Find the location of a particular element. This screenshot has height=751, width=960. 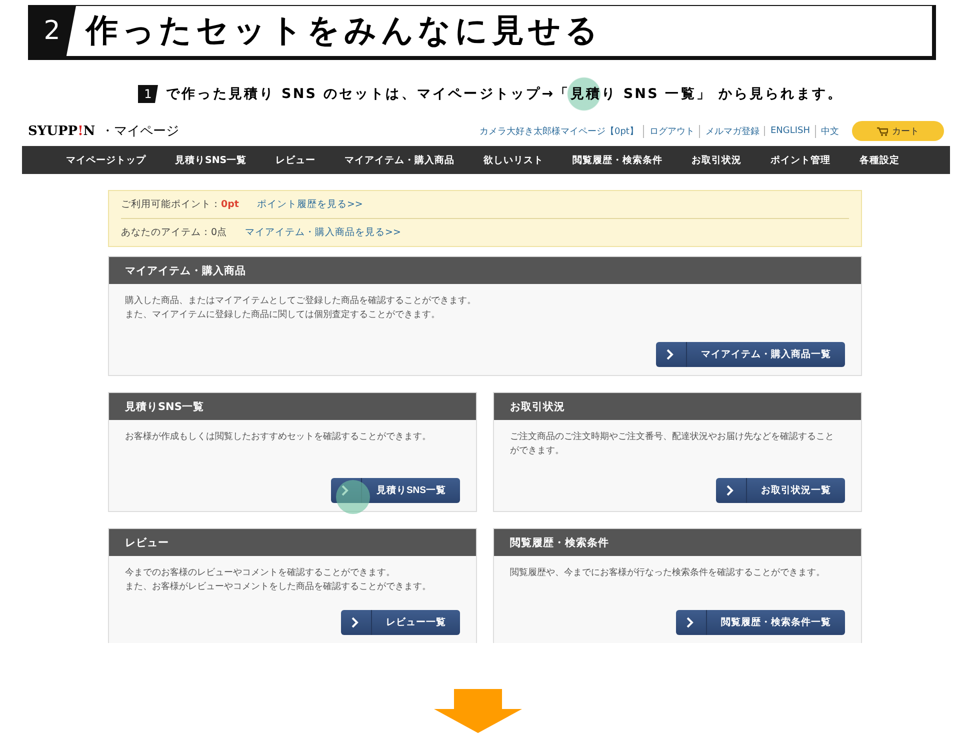

note-number: 1 is located at coordinates (148, 94).